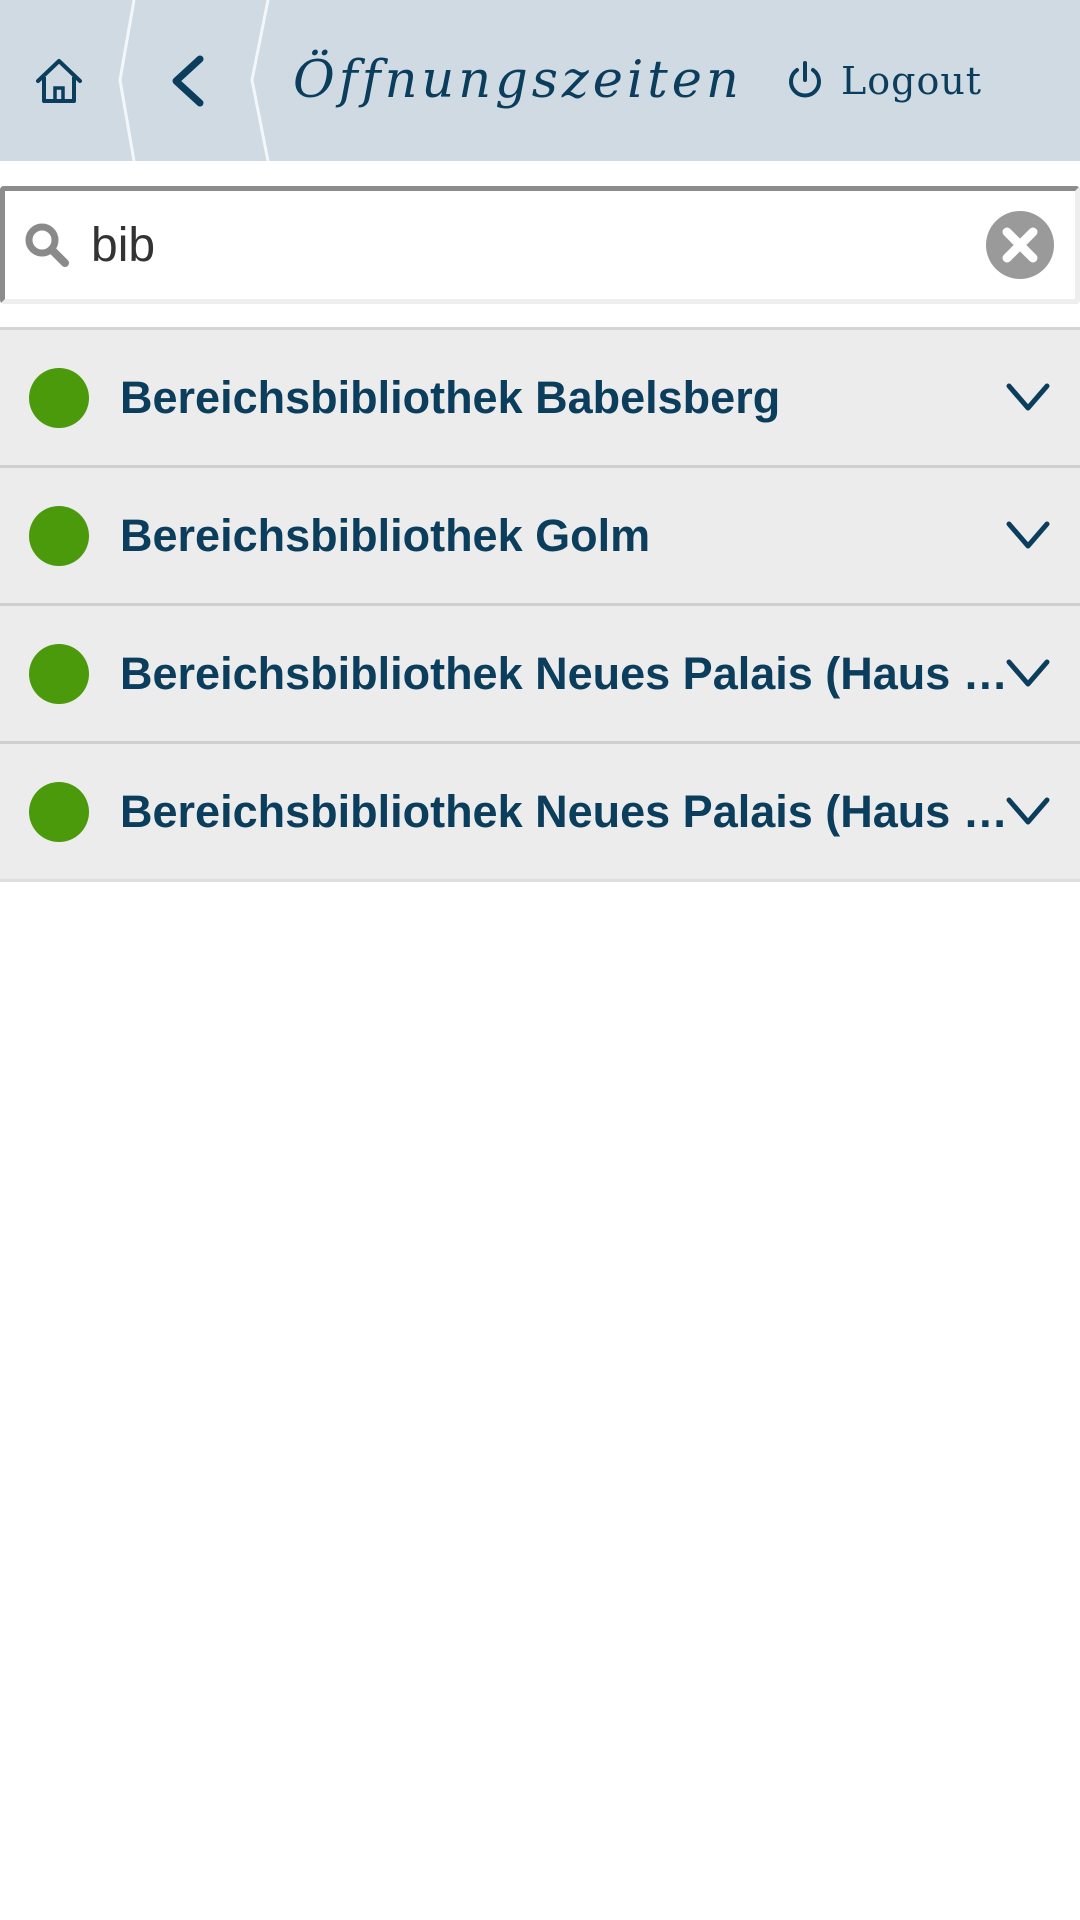 Image resolution: width=1080 pixels, height=1920 pixels. What do you see at coordinates (518, 80) in the screenshot?
I see `page-title: Öffnungszeiten` at bounding box center [518, 80].